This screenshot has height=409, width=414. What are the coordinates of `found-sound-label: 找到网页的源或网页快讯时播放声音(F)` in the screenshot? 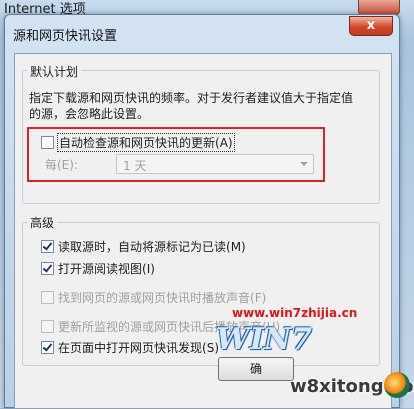 It's located at (162, 298).